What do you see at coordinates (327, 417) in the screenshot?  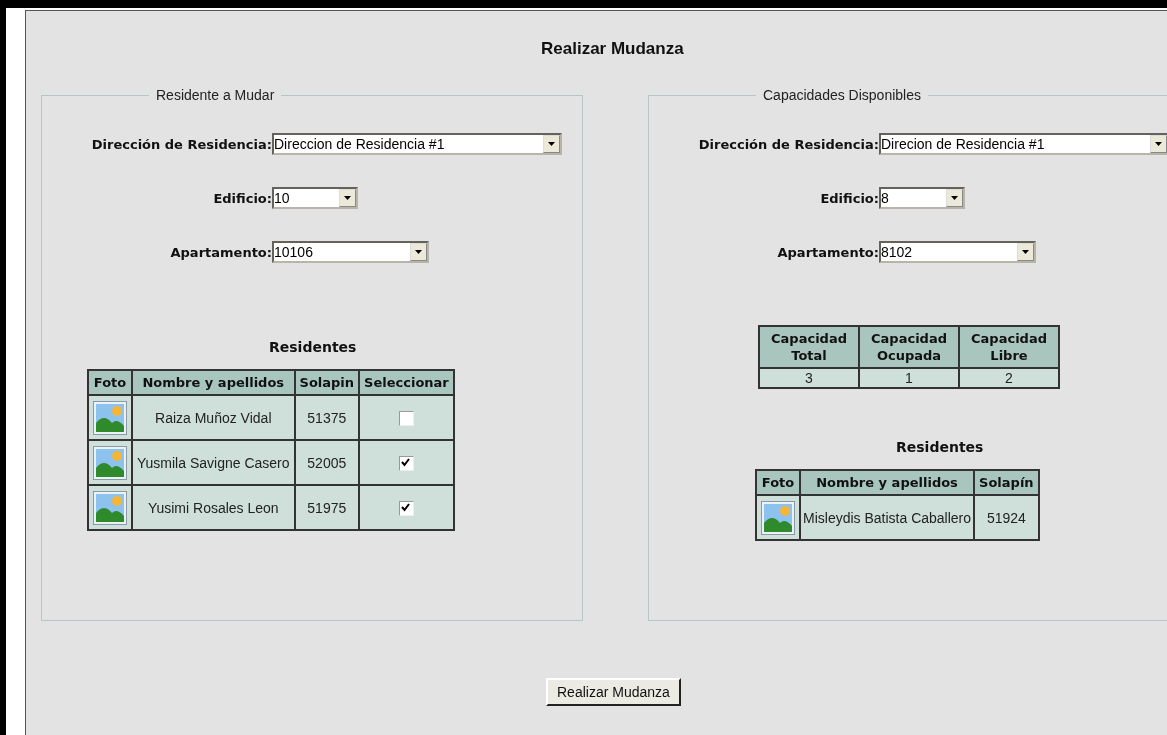 I see `table-cell: 51375` at bounding box center [327, 417].